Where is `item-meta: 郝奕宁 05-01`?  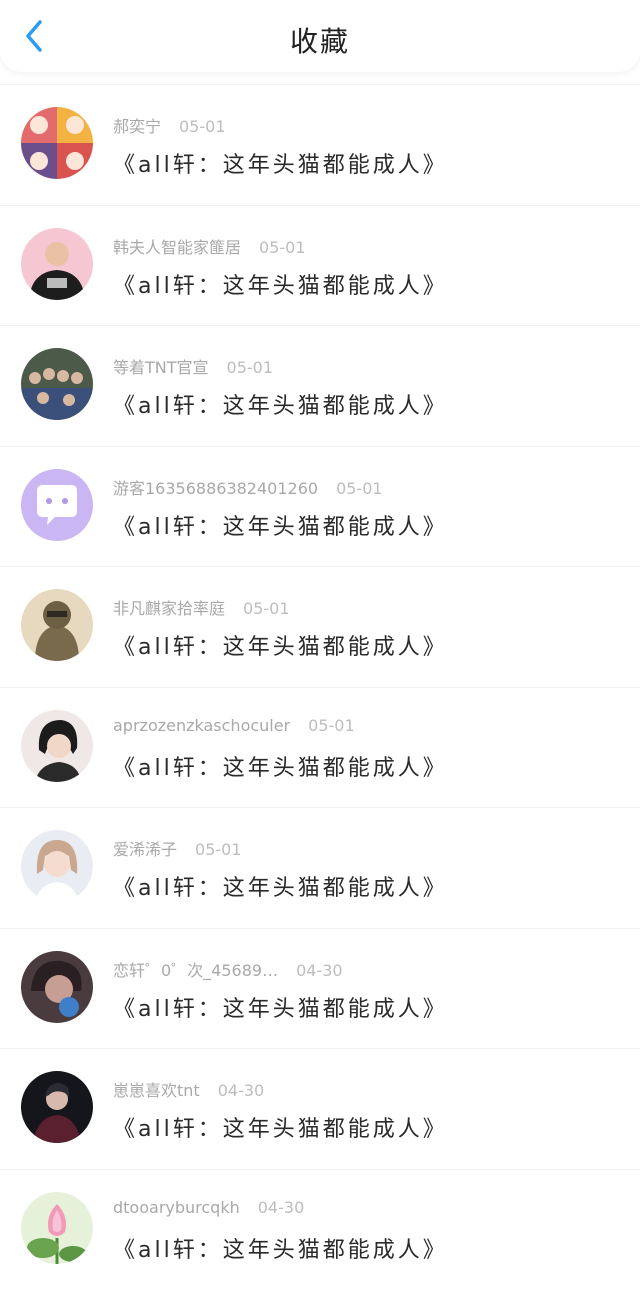 item-meta: 郝奕宁 05-01 is located at coordinates (169, 125).